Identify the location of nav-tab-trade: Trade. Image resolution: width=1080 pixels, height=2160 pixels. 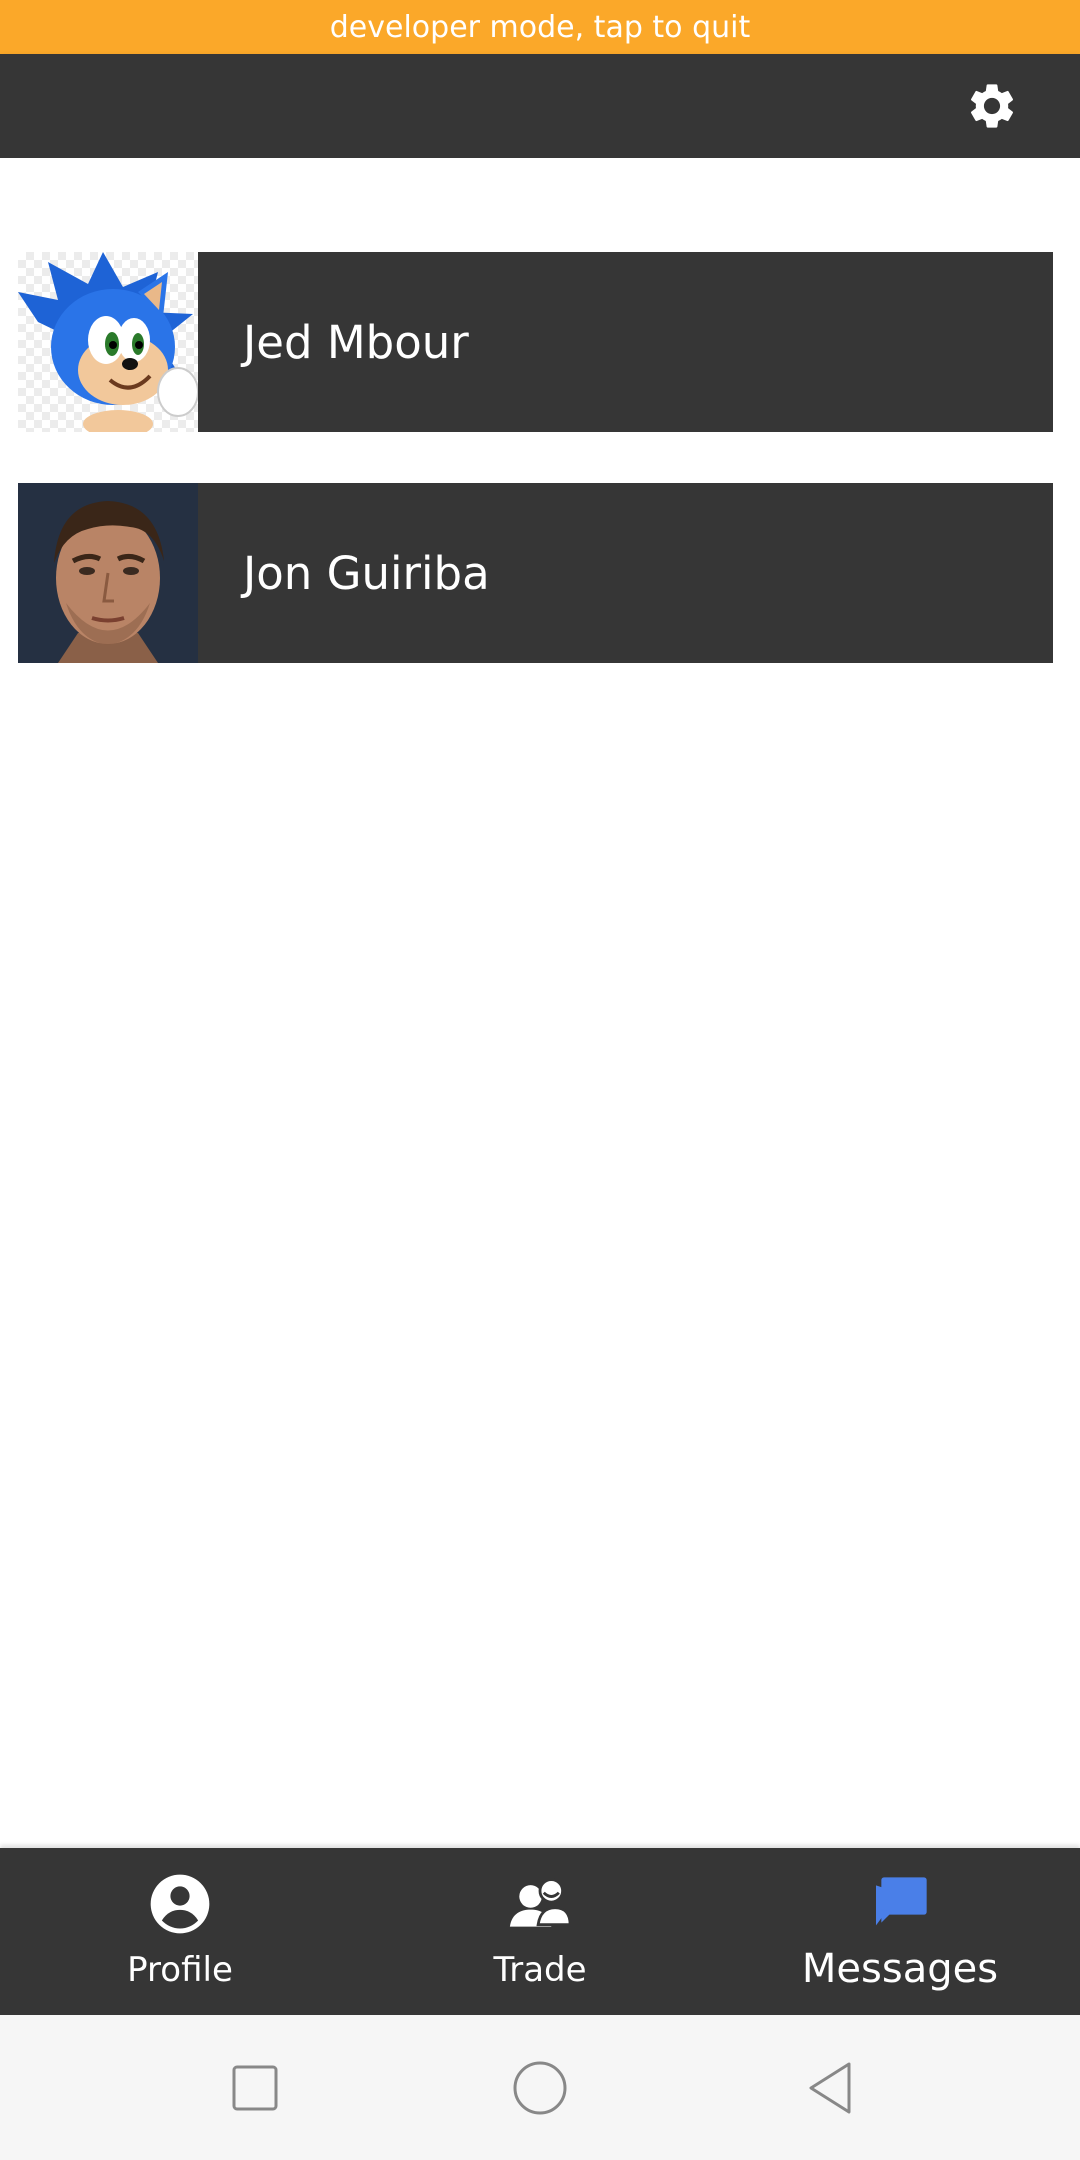
(540, 1931).